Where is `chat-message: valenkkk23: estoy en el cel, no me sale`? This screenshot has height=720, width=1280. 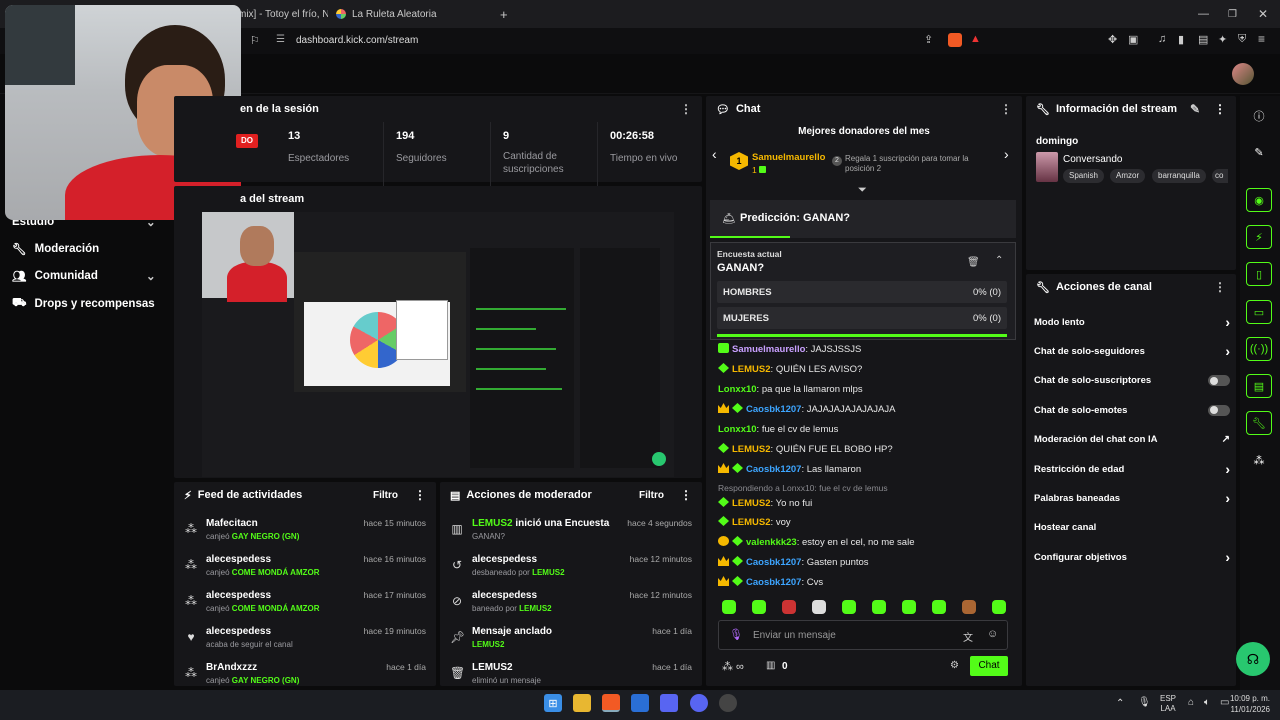 chat-message: valenkkk23: estoy en el cel, no me sale is located at coordinates (864, 543).